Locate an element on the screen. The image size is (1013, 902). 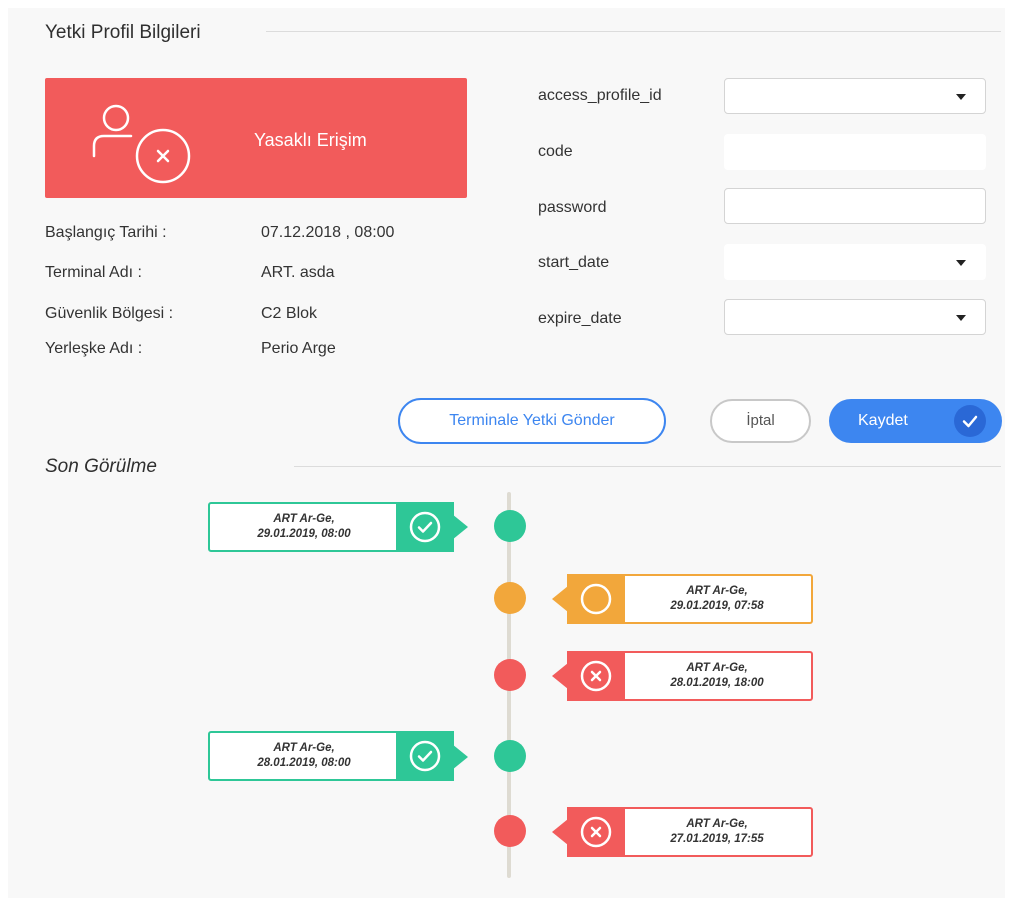
info-label-campus: Yerleşke Adı : is located at coordinates (94, 348).